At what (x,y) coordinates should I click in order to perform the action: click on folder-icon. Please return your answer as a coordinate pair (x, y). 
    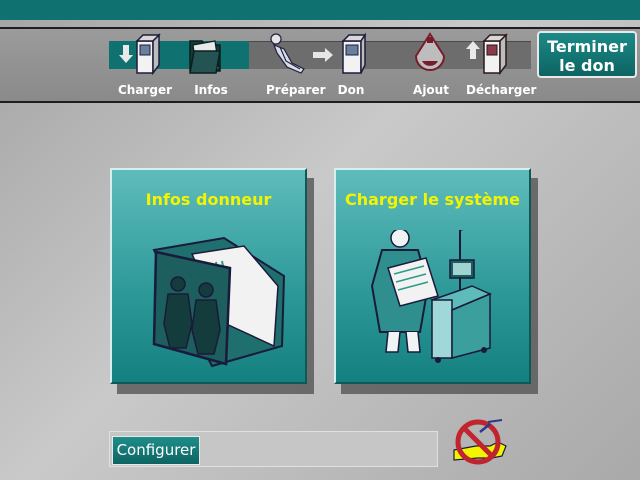
    Looking at the image, I should click on (206, 54).